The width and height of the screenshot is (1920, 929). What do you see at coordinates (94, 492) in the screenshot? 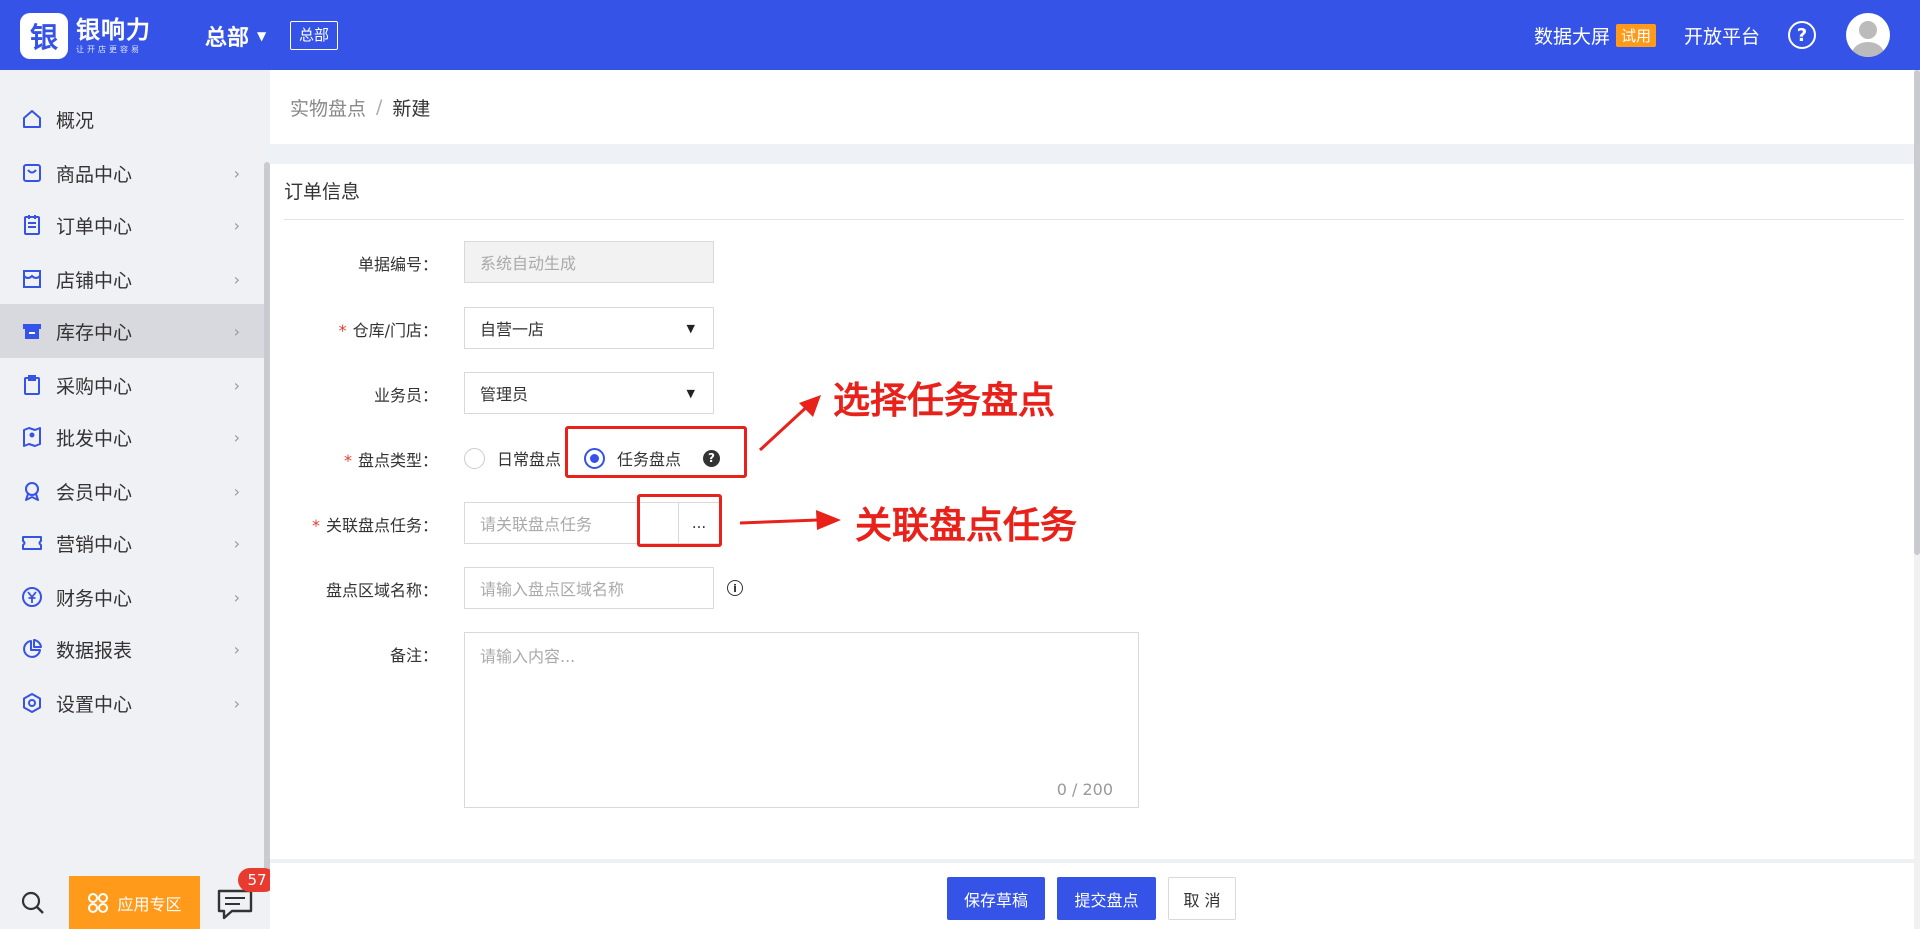
I see `sidebar-item-label: 会员中心` at bounding box center [94, 492].